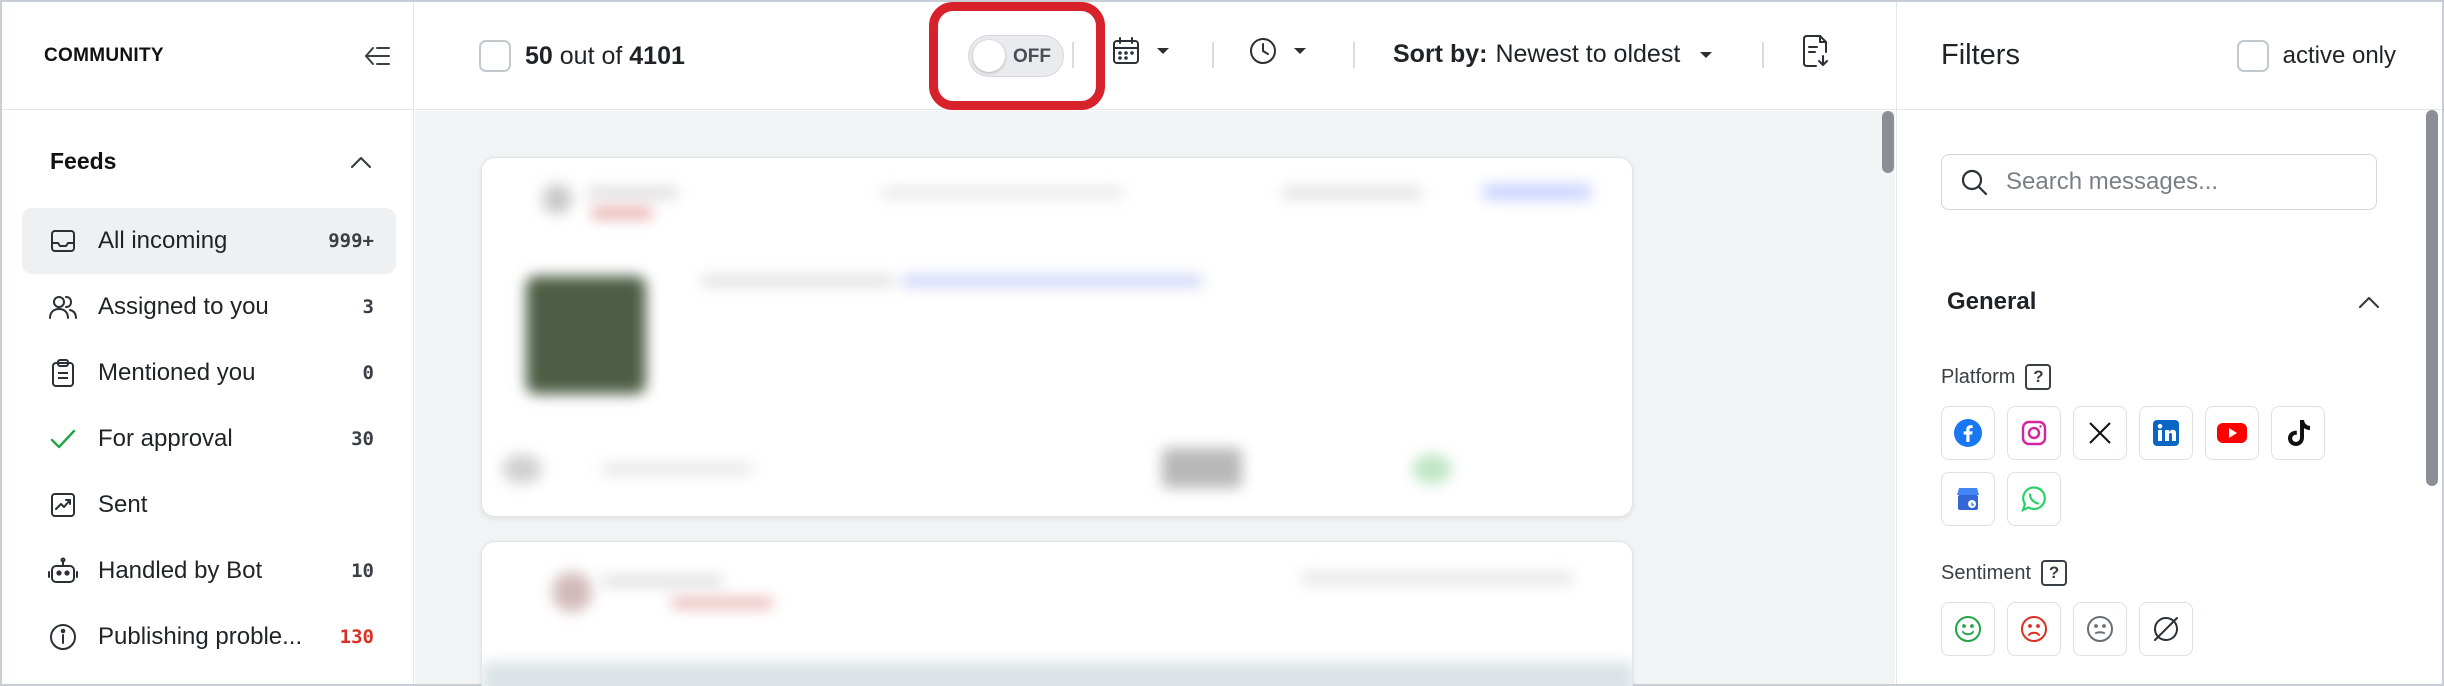 This screenshot has width=2444, height=686. I want to click on no-sentiment-icon, so click(2166, 629).